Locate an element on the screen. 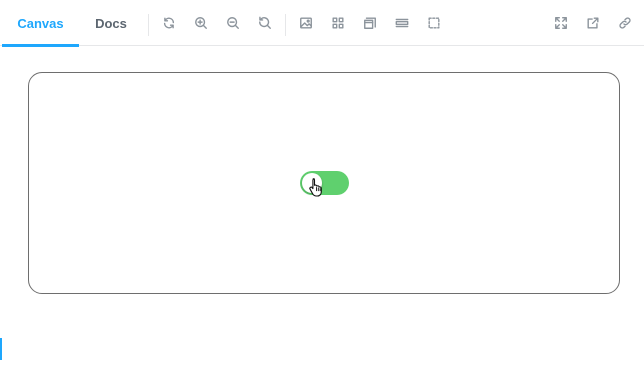  measure-icon is located at coordinates (402, 23).